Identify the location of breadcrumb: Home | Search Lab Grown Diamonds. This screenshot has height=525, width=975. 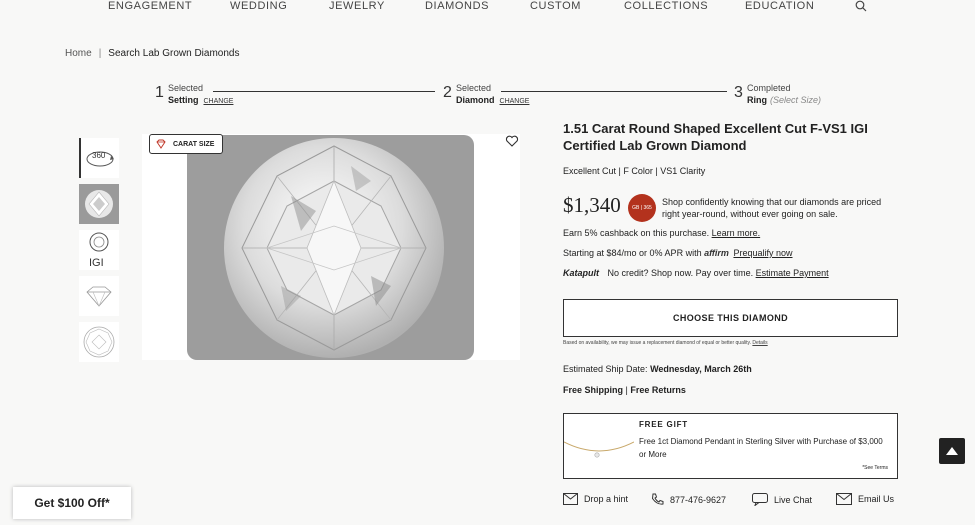
(152, 53).